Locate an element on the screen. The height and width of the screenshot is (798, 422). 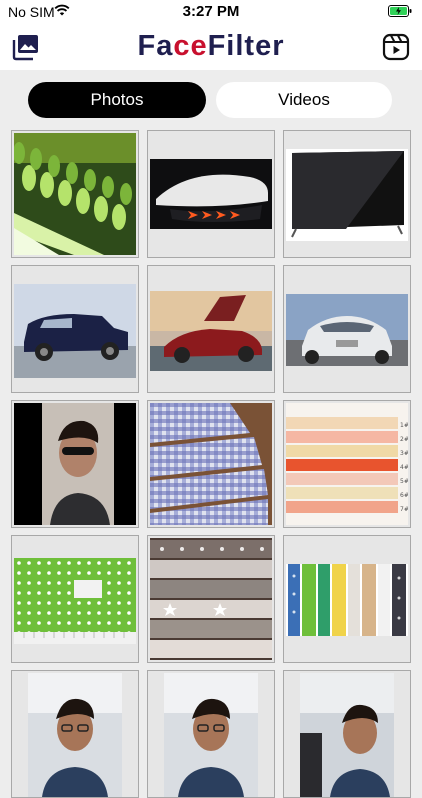
television-photo is located at coordinates (347, 195).